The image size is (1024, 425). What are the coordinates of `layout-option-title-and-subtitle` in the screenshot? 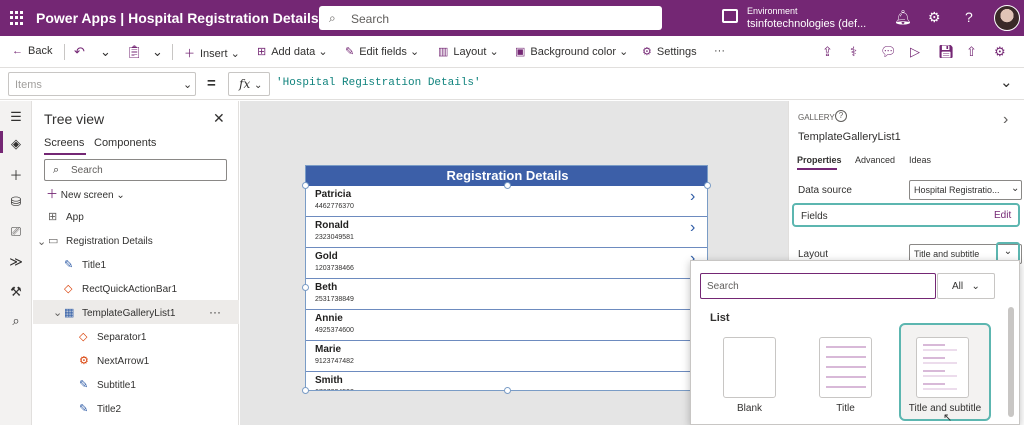 It's located at (942, 367).